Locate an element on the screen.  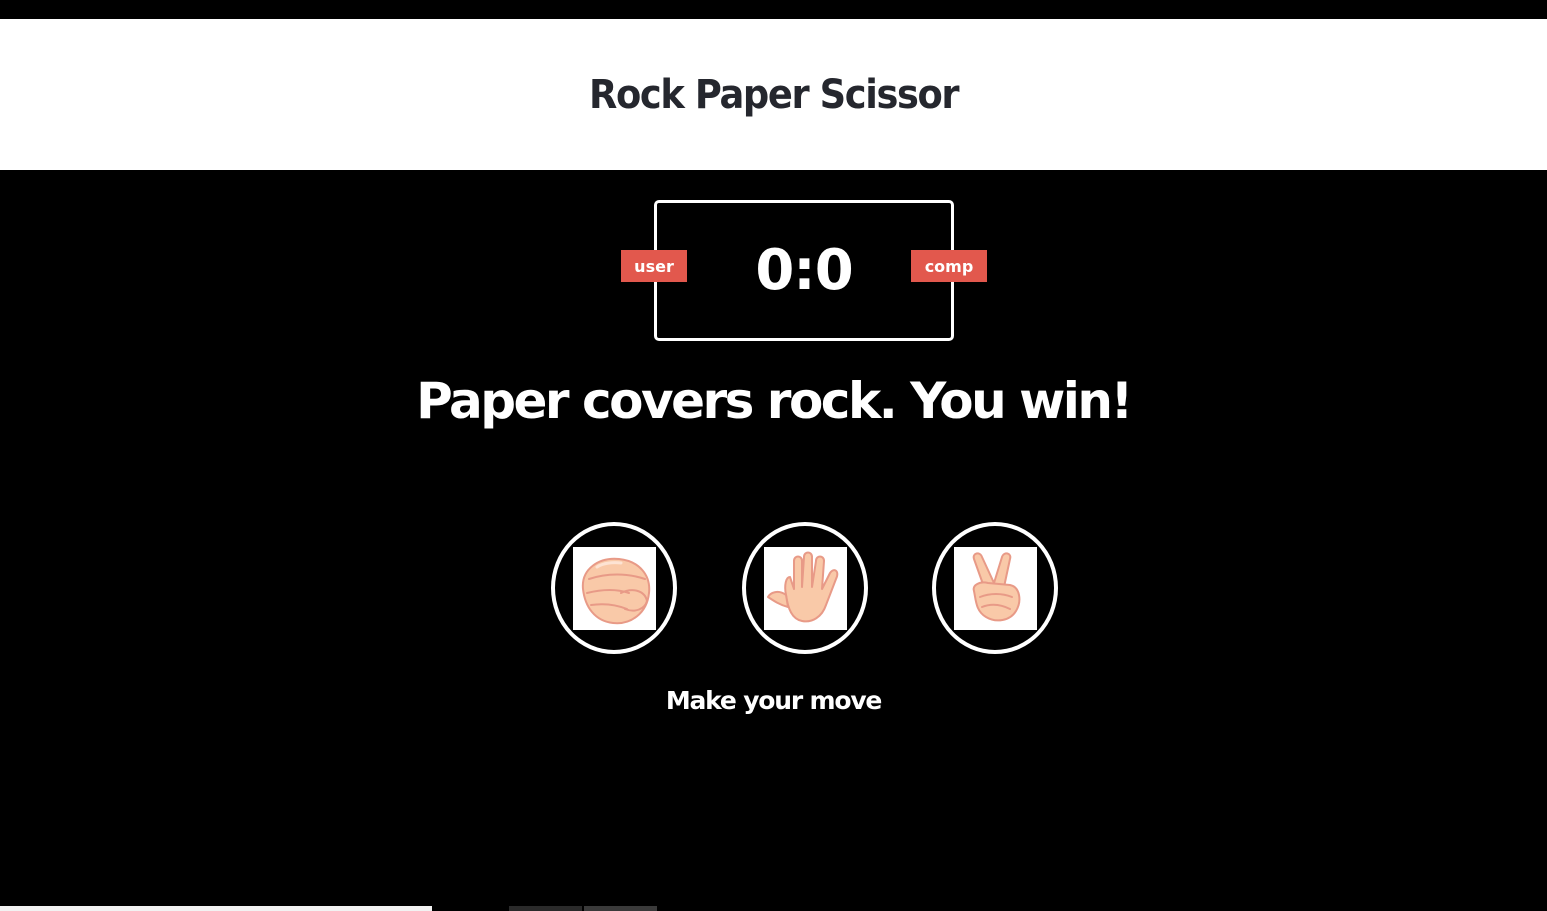
page-title: Rock Paper Scissor is located at coordinates (774, 94).